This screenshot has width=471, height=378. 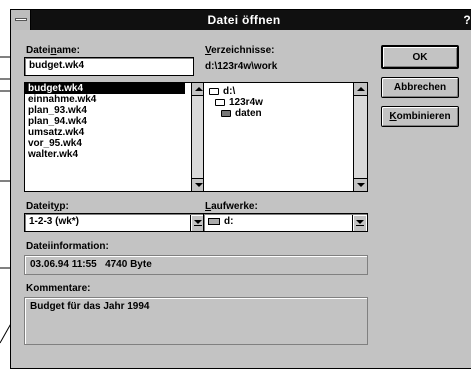 What do you see at coordinates (21, 20) in the screenshot?
I see `system-menu-button` at bounding box center [21, 20].